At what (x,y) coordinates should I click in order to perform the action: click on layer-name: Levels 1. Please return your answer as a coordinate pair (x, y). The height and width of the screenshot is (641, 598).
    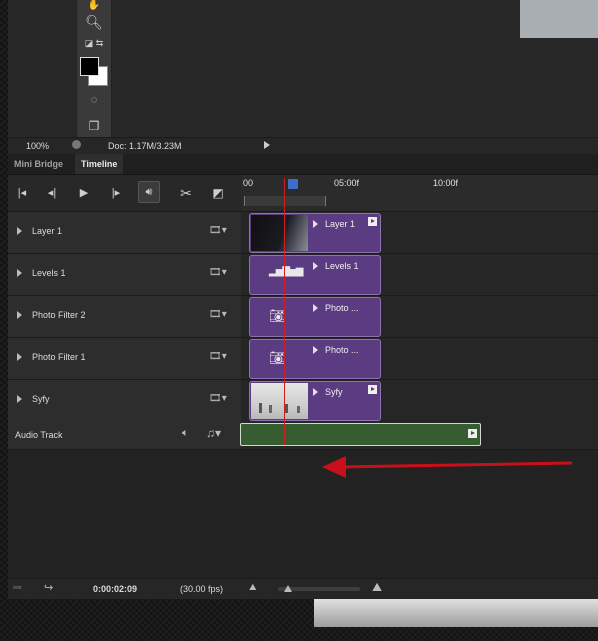
    Looking at the image, I should click on (49, 273).